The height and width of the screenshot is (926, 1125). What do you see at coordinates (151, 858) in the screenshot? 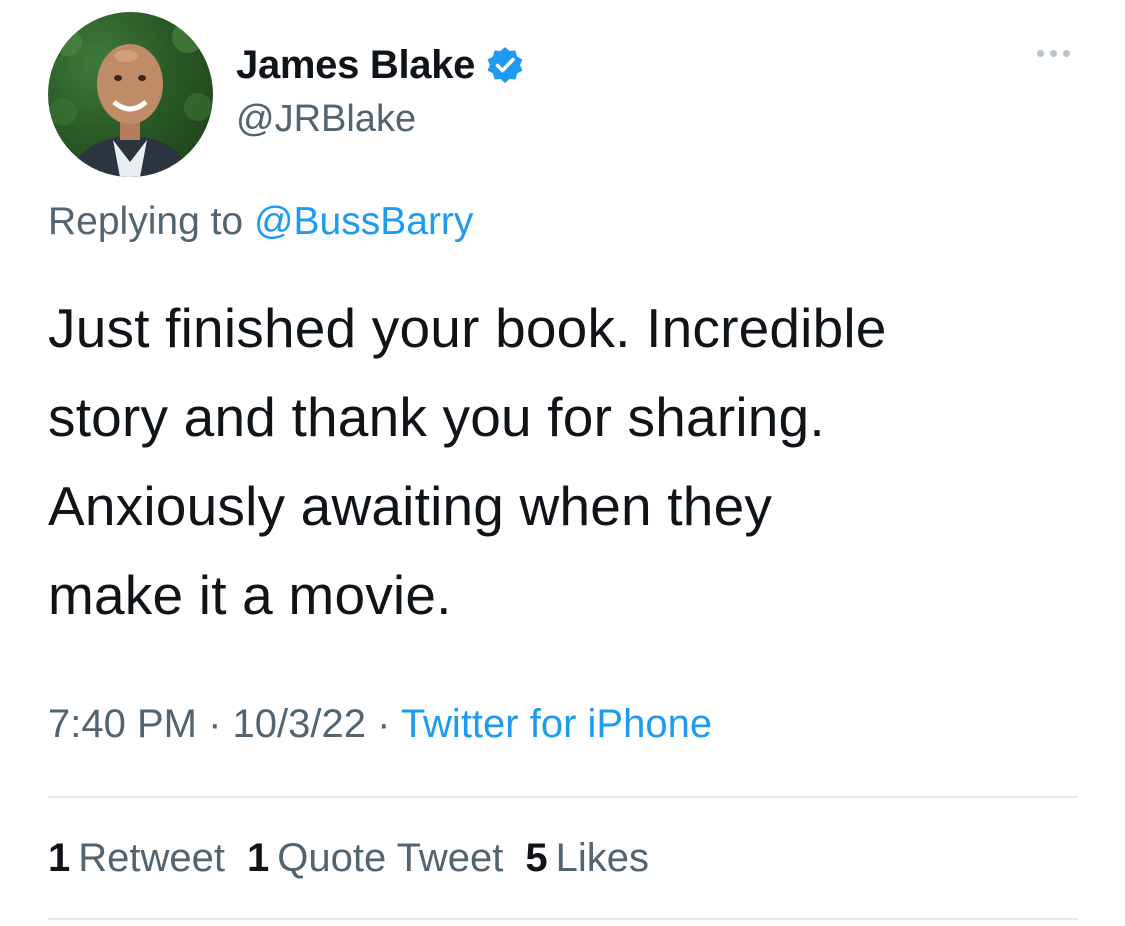
I see `retweets-label: Retweet` at bounding box center [151, 858].